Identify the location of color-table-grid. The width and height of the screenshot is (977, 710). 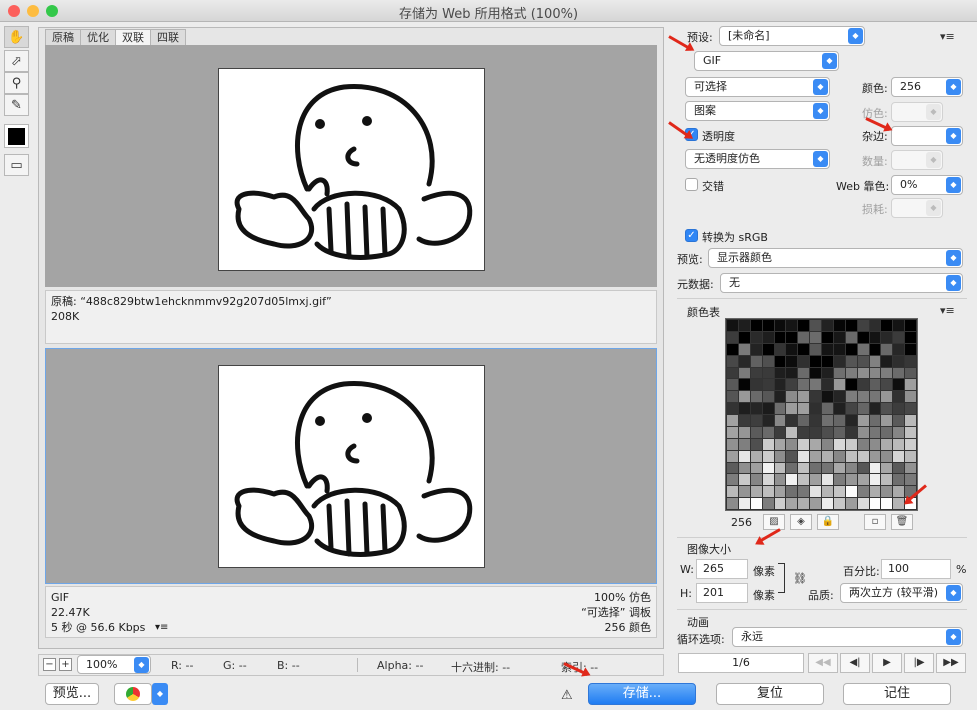
(821, 414).